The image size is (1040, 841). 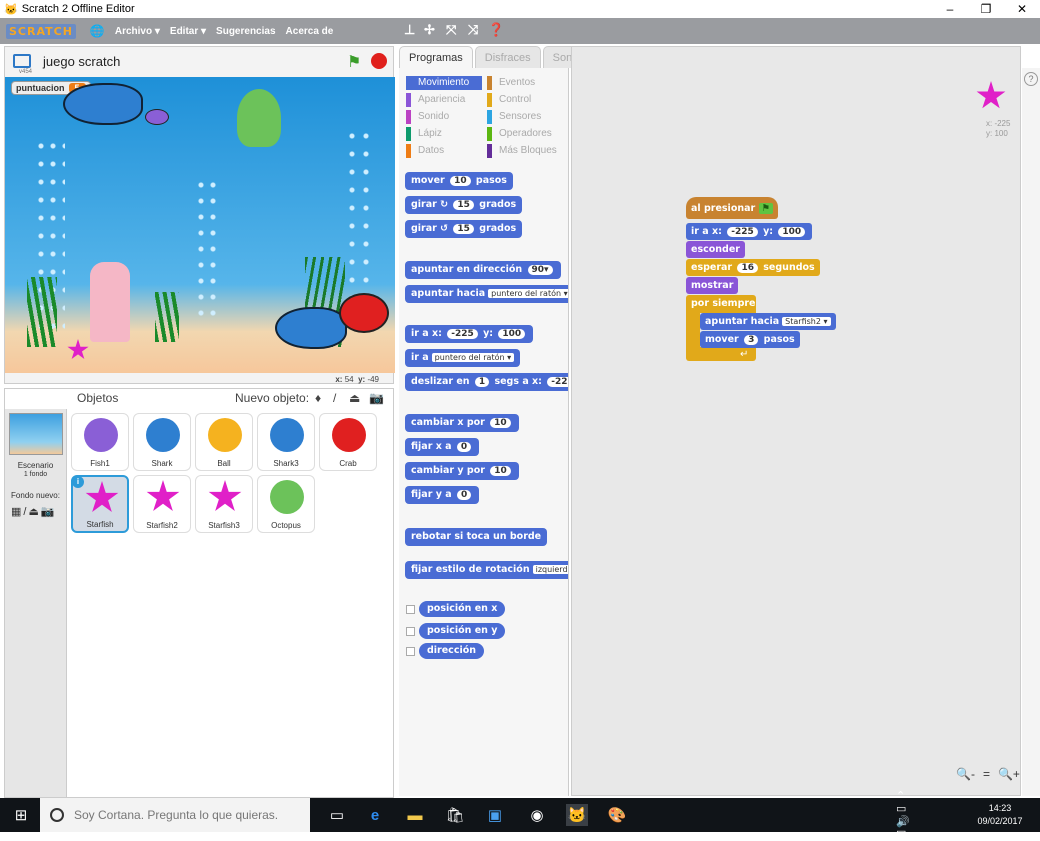 What do you see at coordinates (476, 537) in the screenshot?
I see `block-rebotar: rebotar si toca un borde` at bounding box center [476, 537].